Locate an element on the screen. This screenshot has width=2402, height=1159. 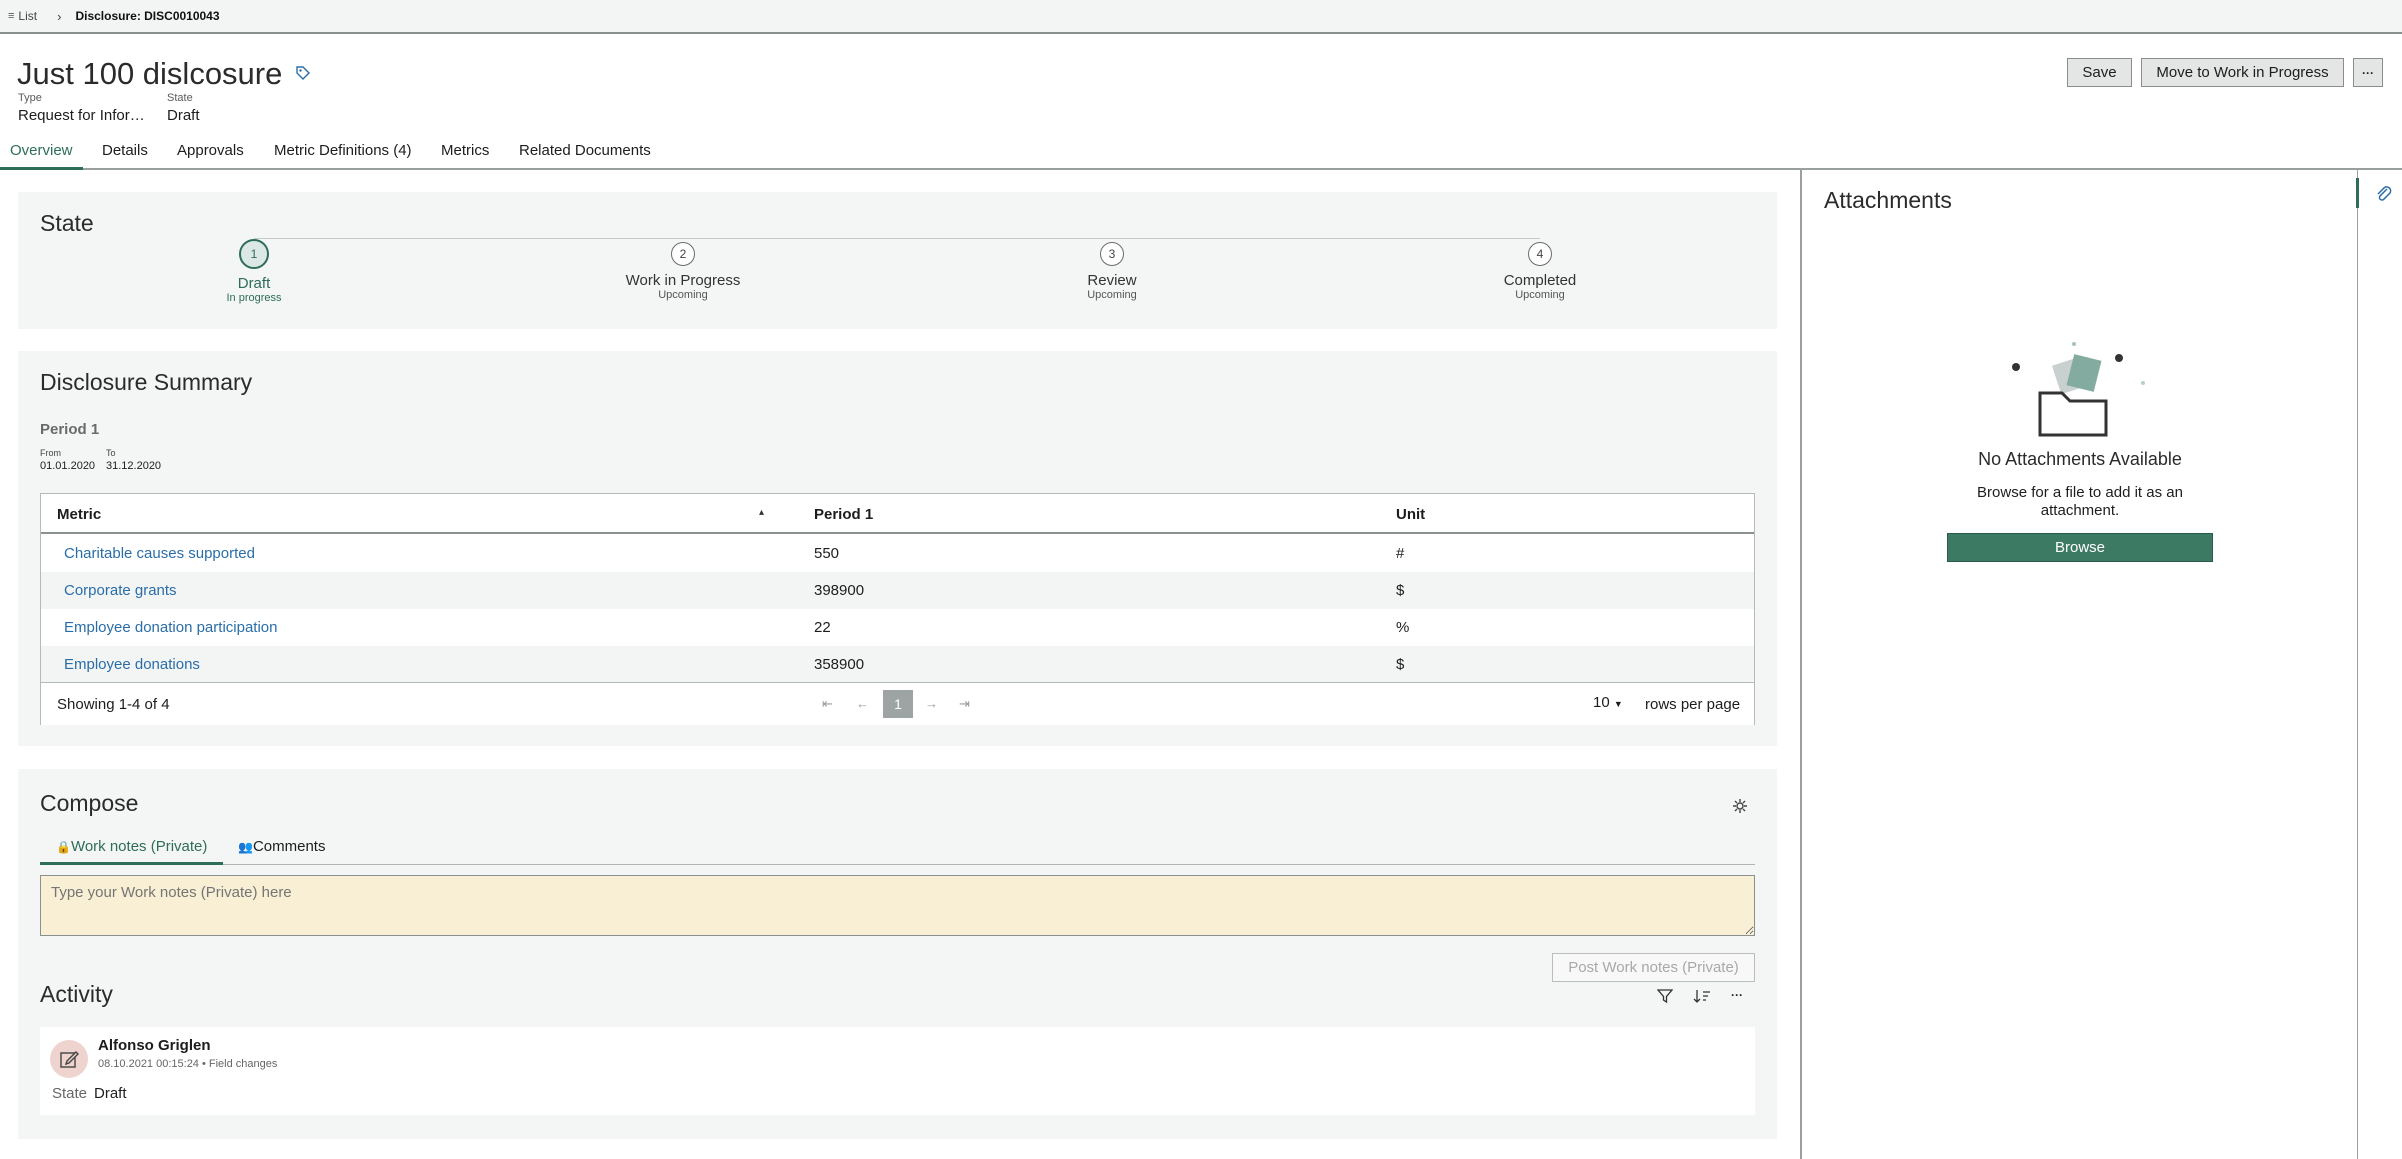
tab-work-notes: 🔒Work notes (Private) is located at coordinates (131, 846).